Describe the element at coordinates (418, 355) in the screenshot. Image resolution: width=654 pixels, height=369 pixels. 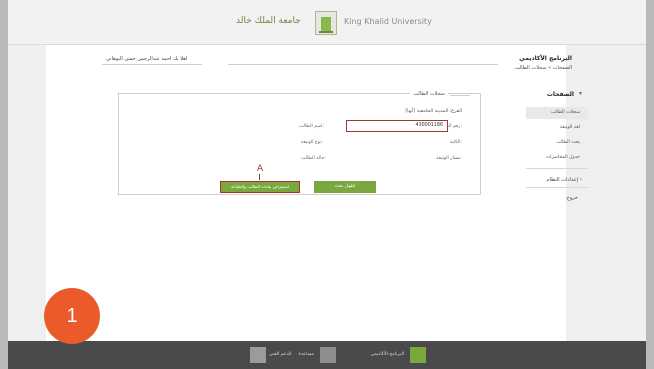
I see `program-logo-icon` at that location.